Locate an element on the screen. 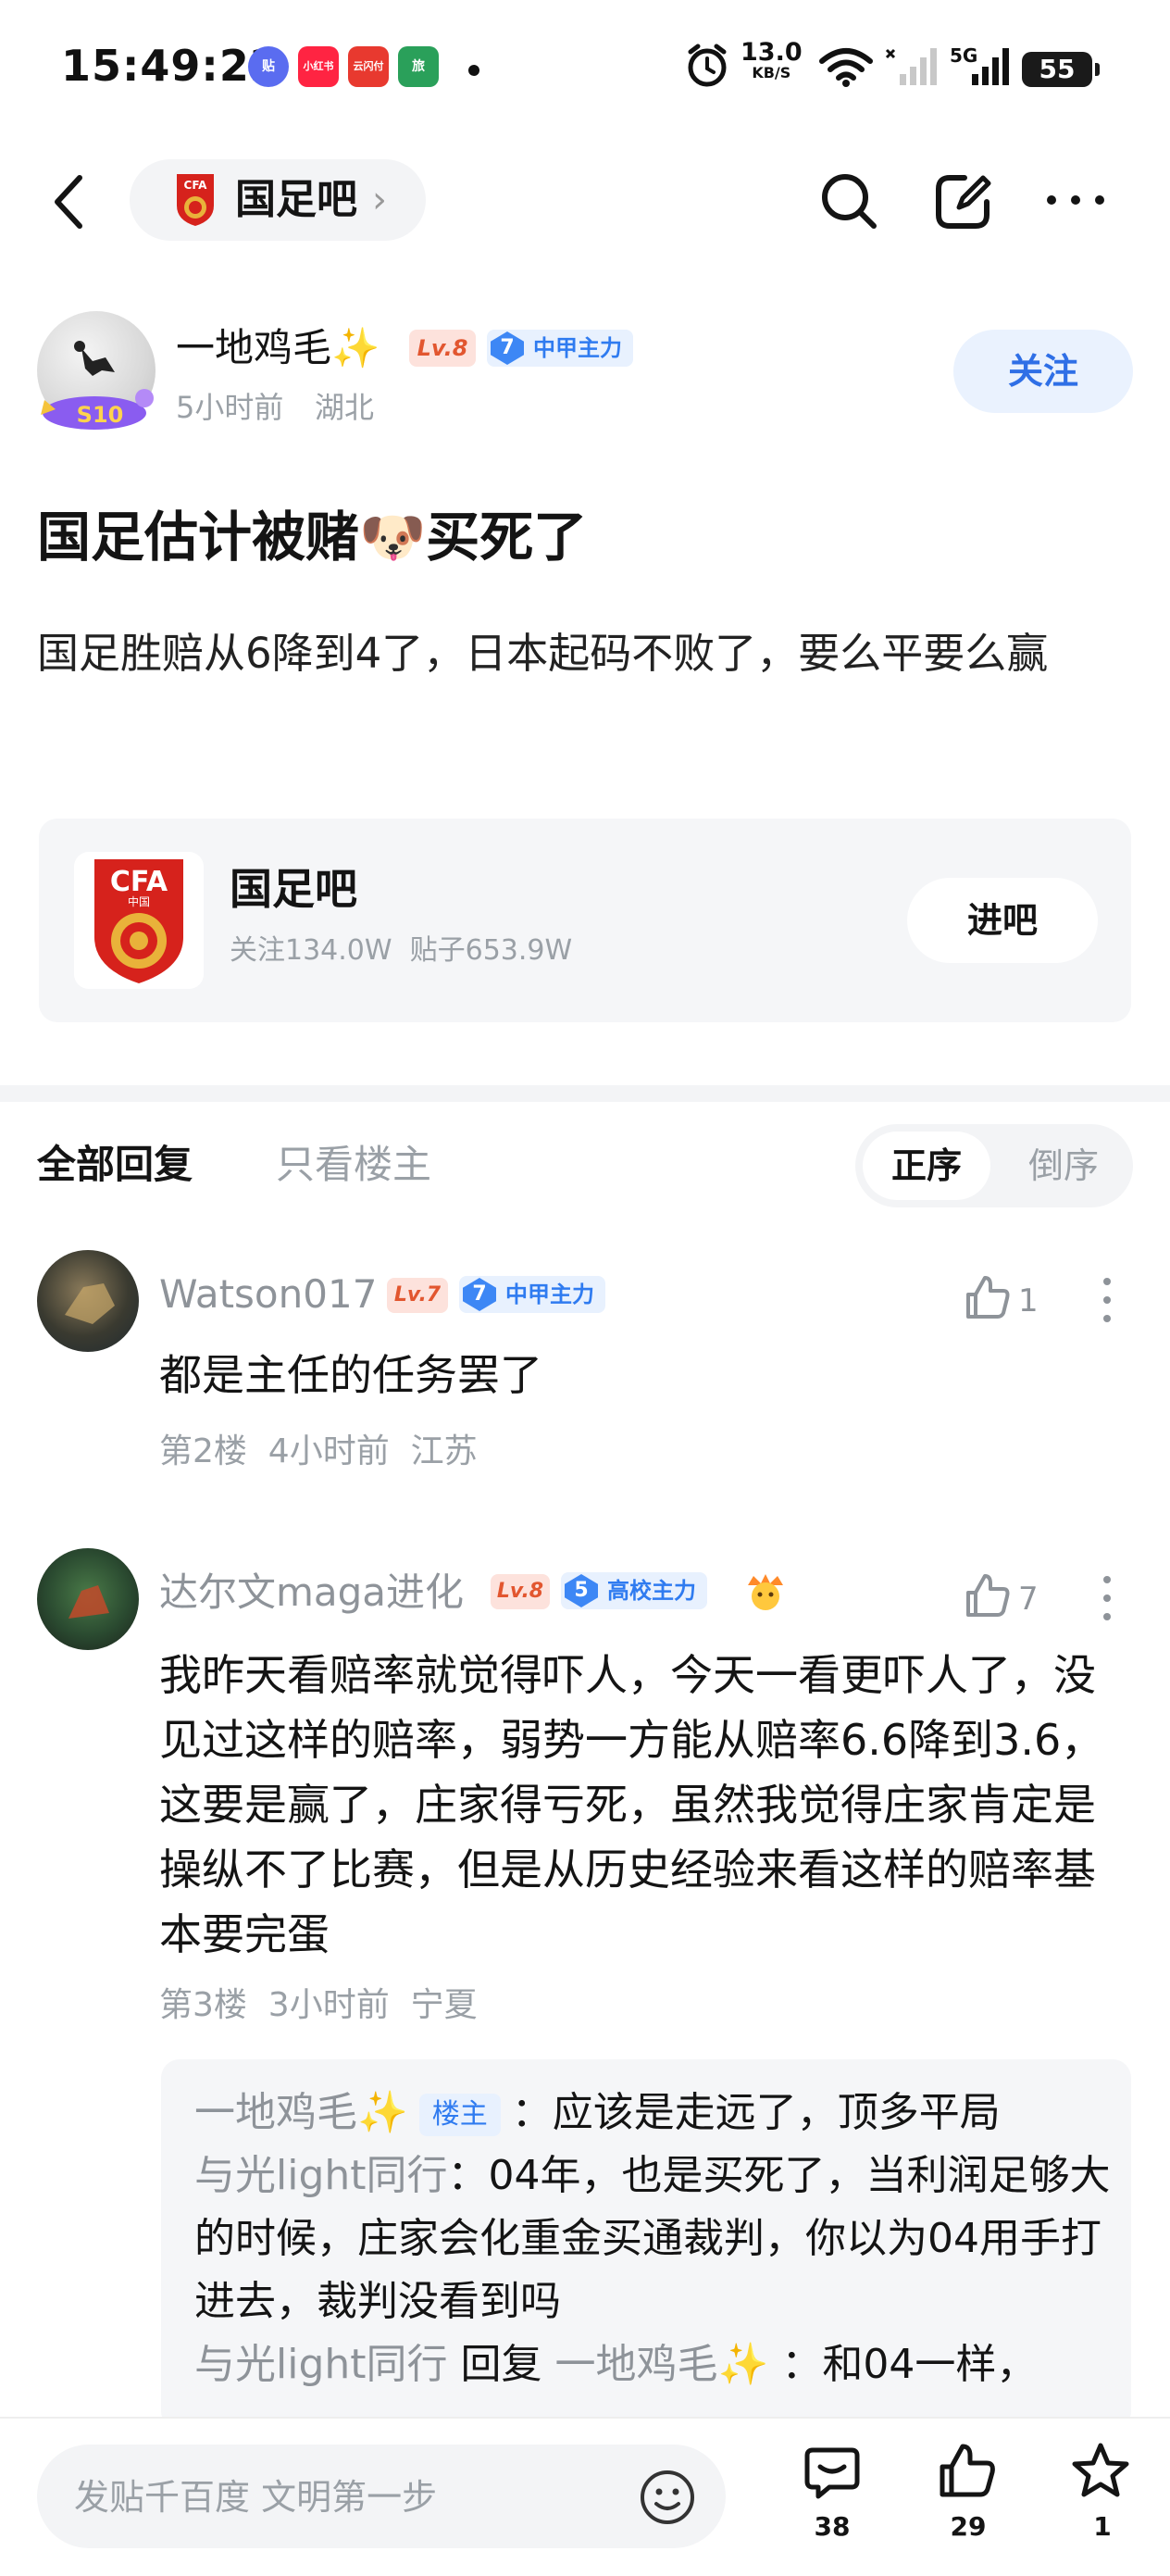  net-speed: 13.0 KB/S is located at coordinates (772, 59).